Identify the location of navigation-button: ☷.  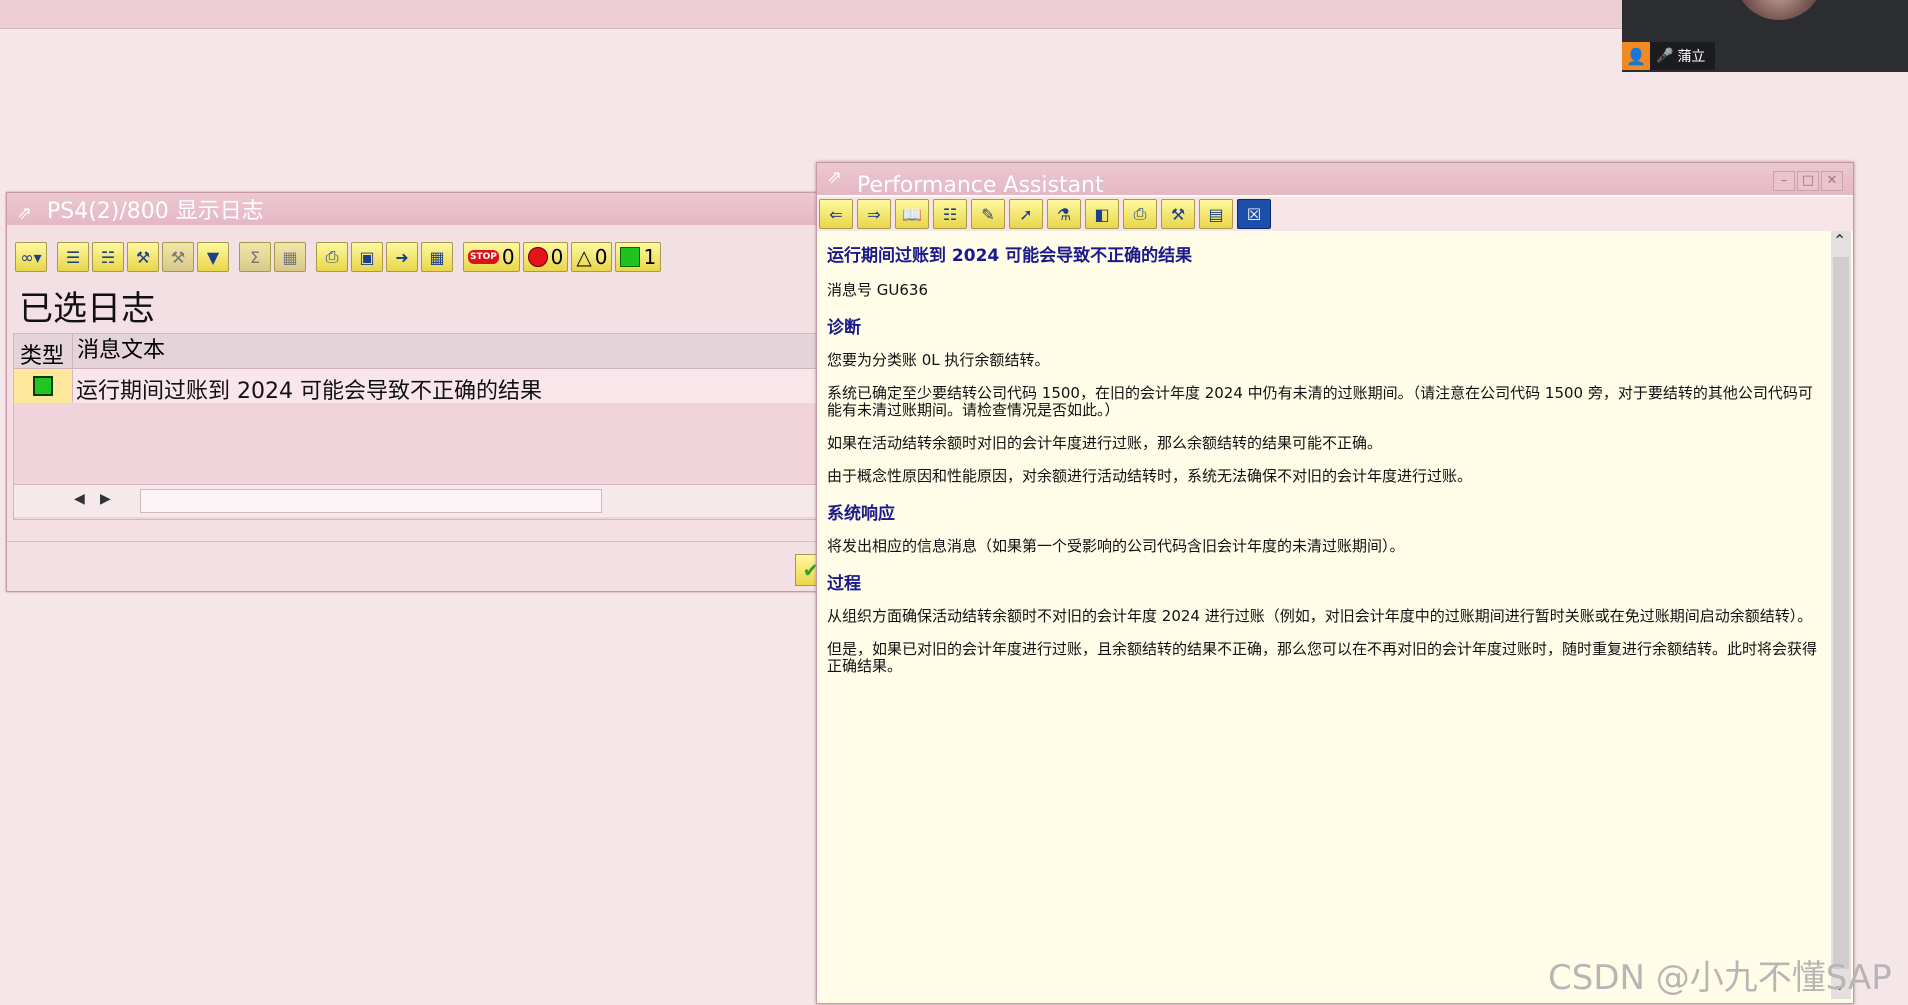
(950, 214).